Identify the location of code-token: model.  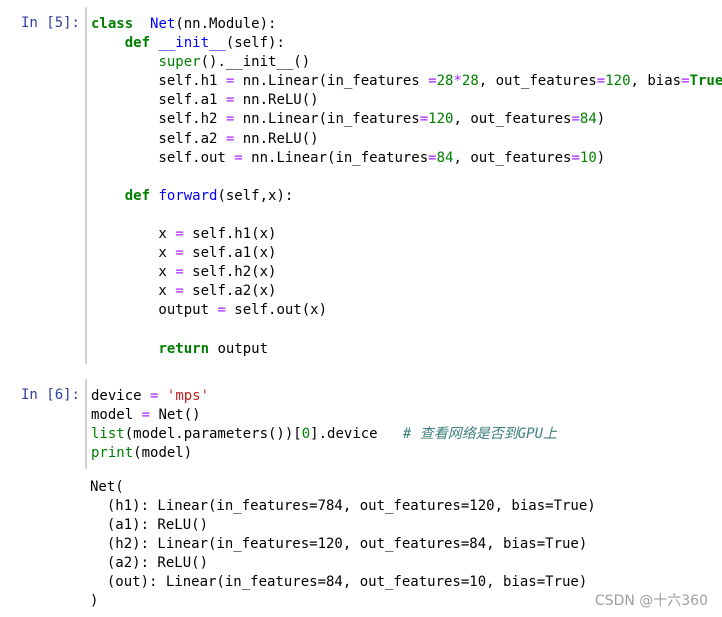
(116, 415).